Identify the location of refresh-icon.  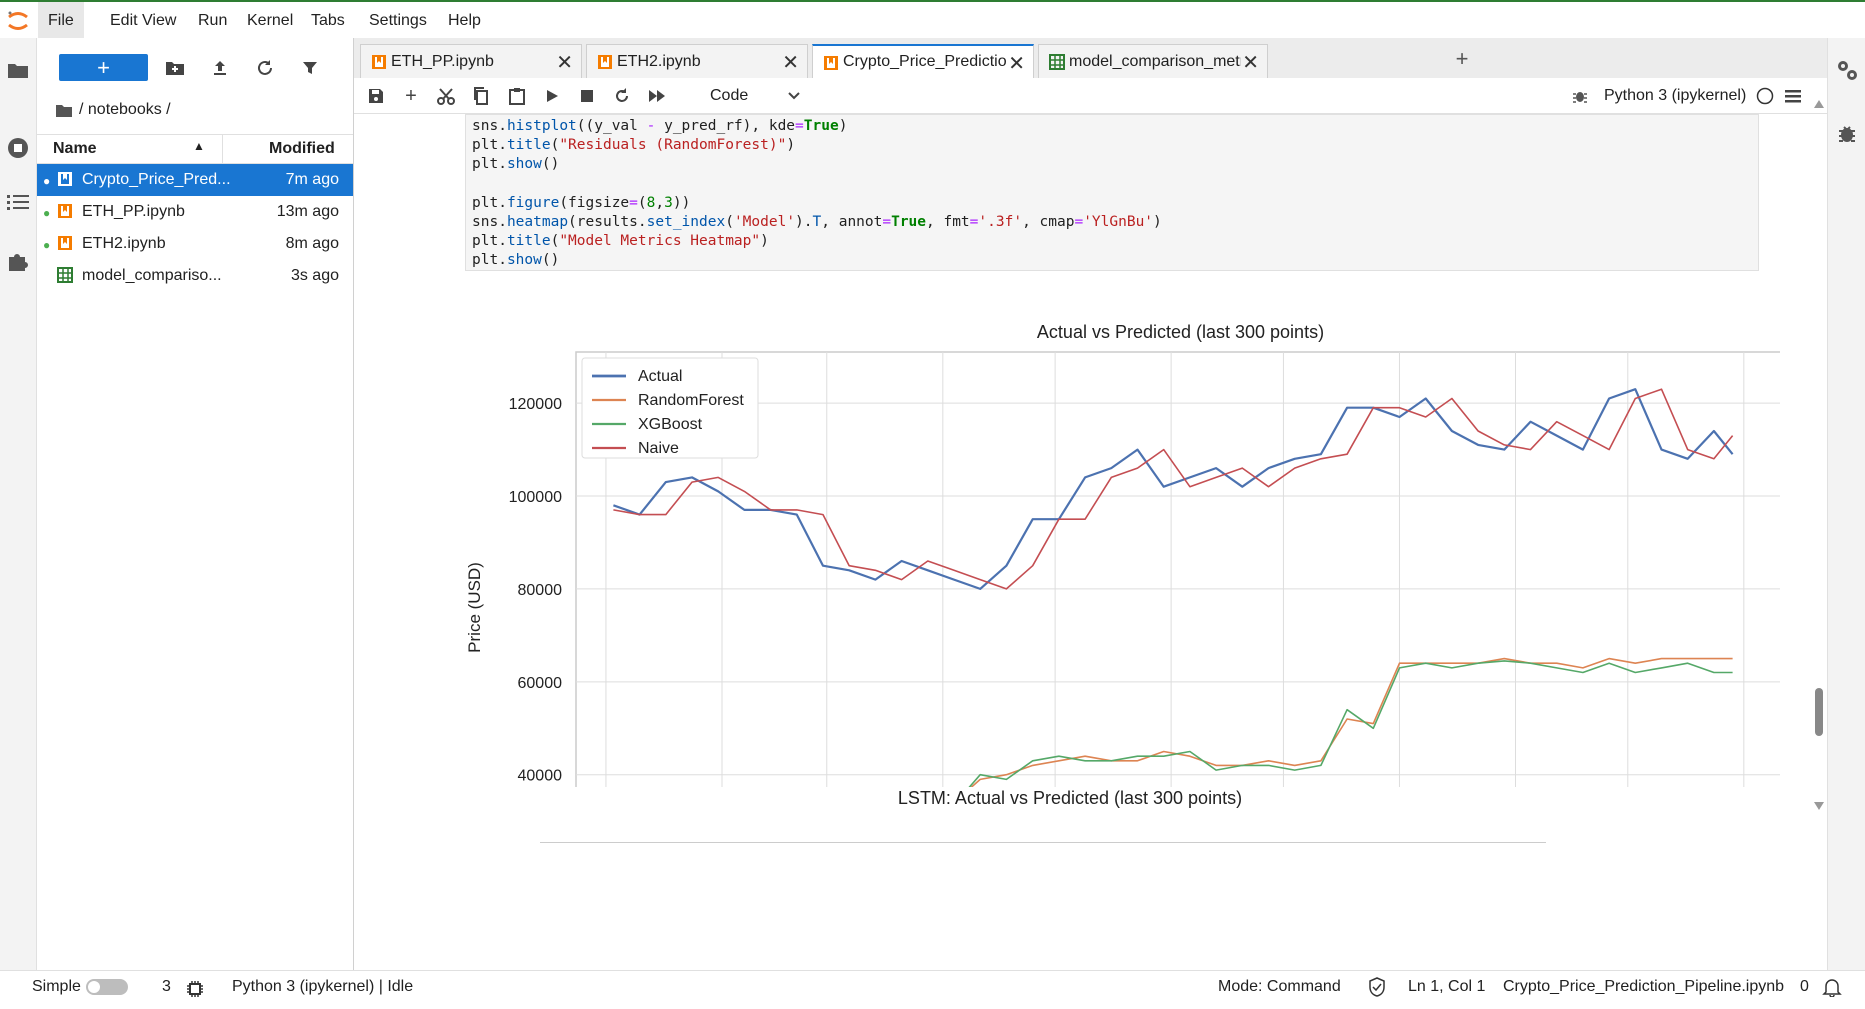
(265, 68).